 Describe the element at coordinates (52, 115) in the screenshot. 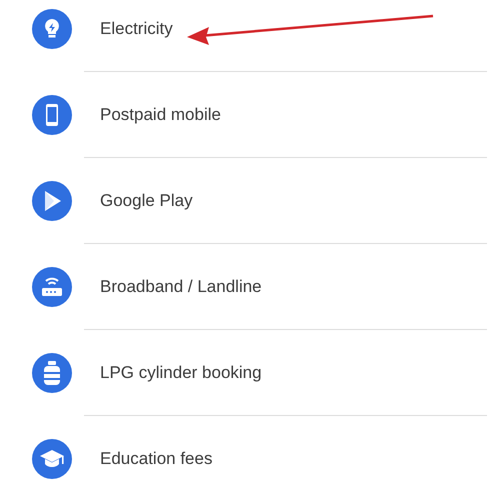

I see `phone-icon` at that location.